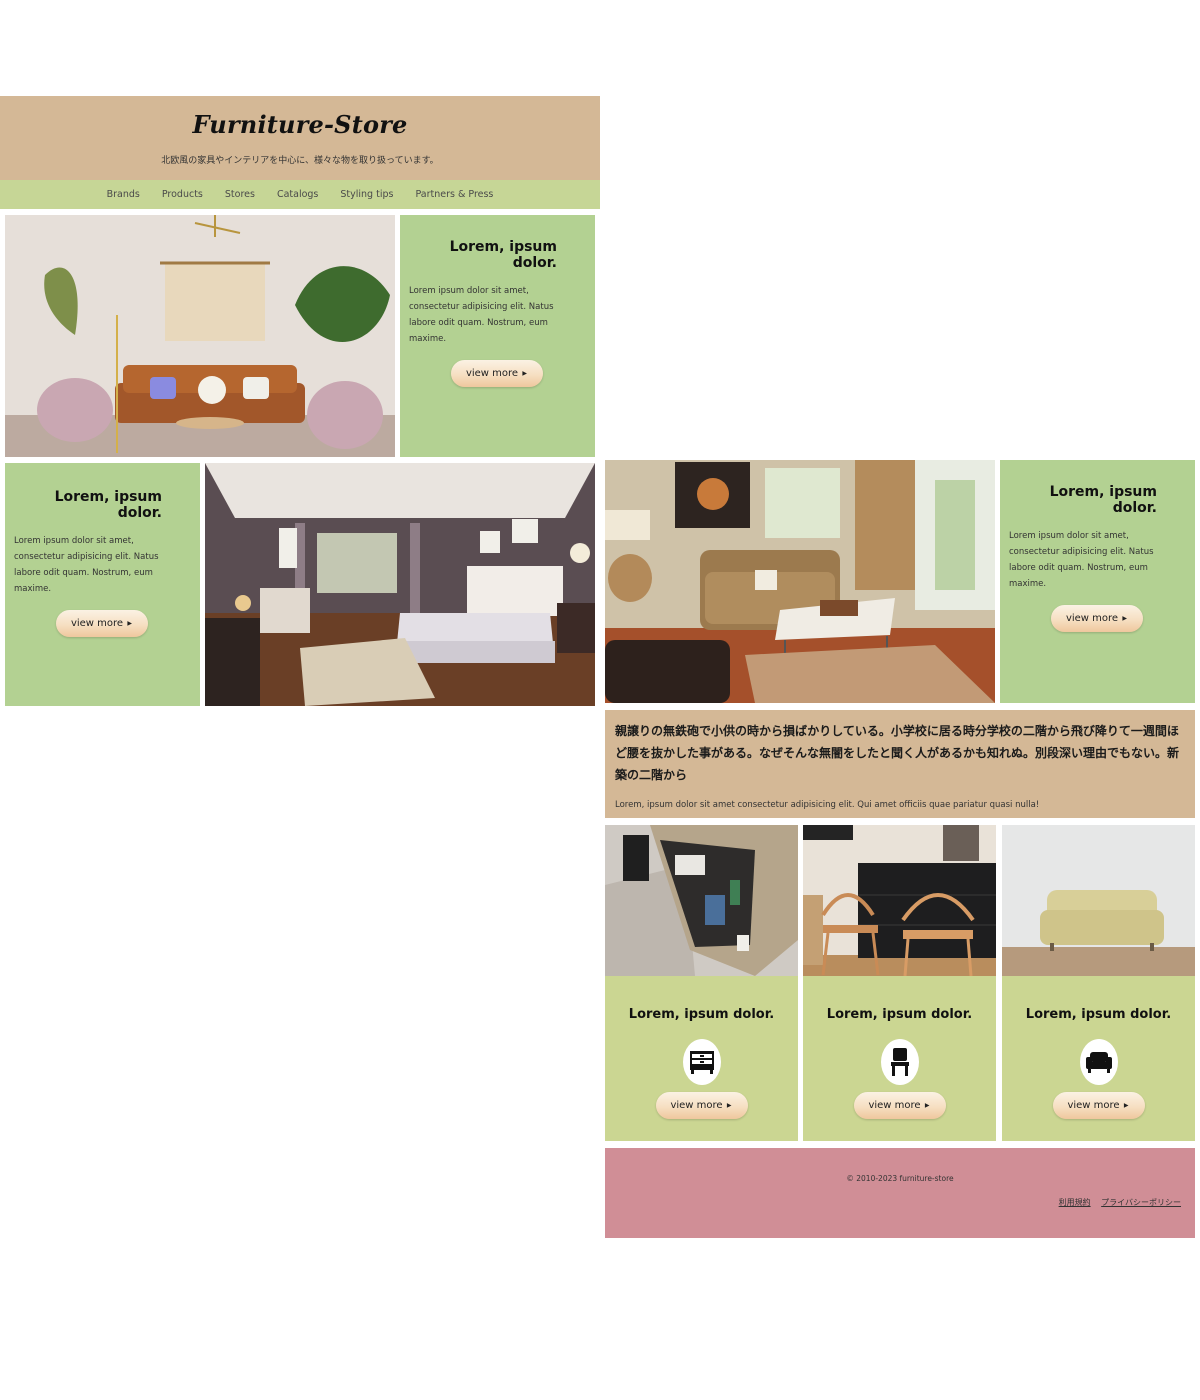 This screenshot has width=1200, height=1400. What do you see at coordinates (899, 1062) in the screenshot?
I see `chair-icon` at bounding box center [899, 1062].